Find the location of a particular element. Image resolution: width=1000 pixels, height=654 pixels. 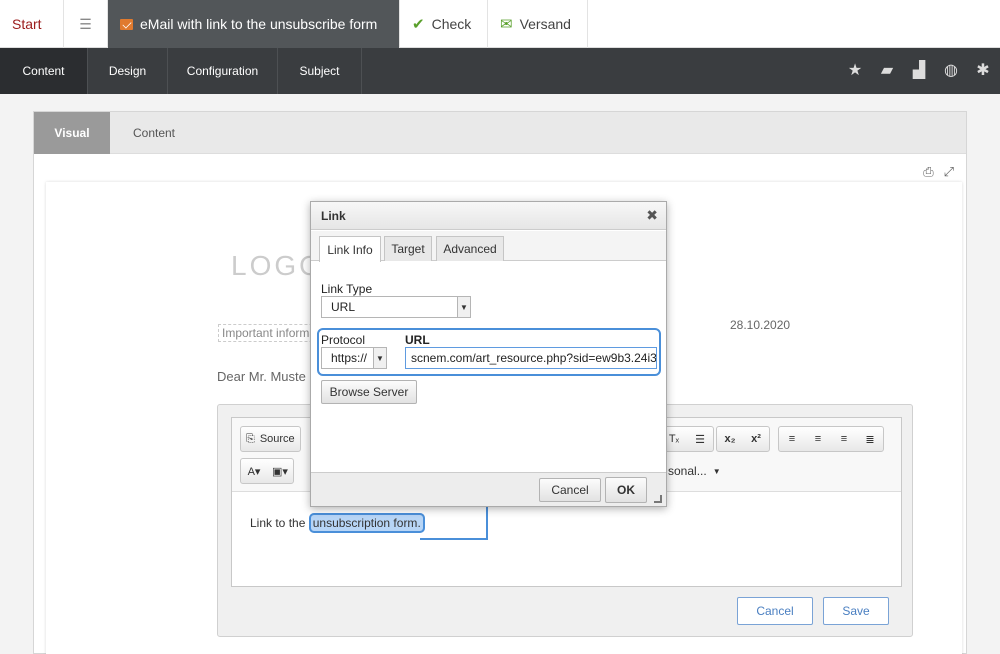

selected-link-label: unsubscription form is located at coordinates (365, 523).